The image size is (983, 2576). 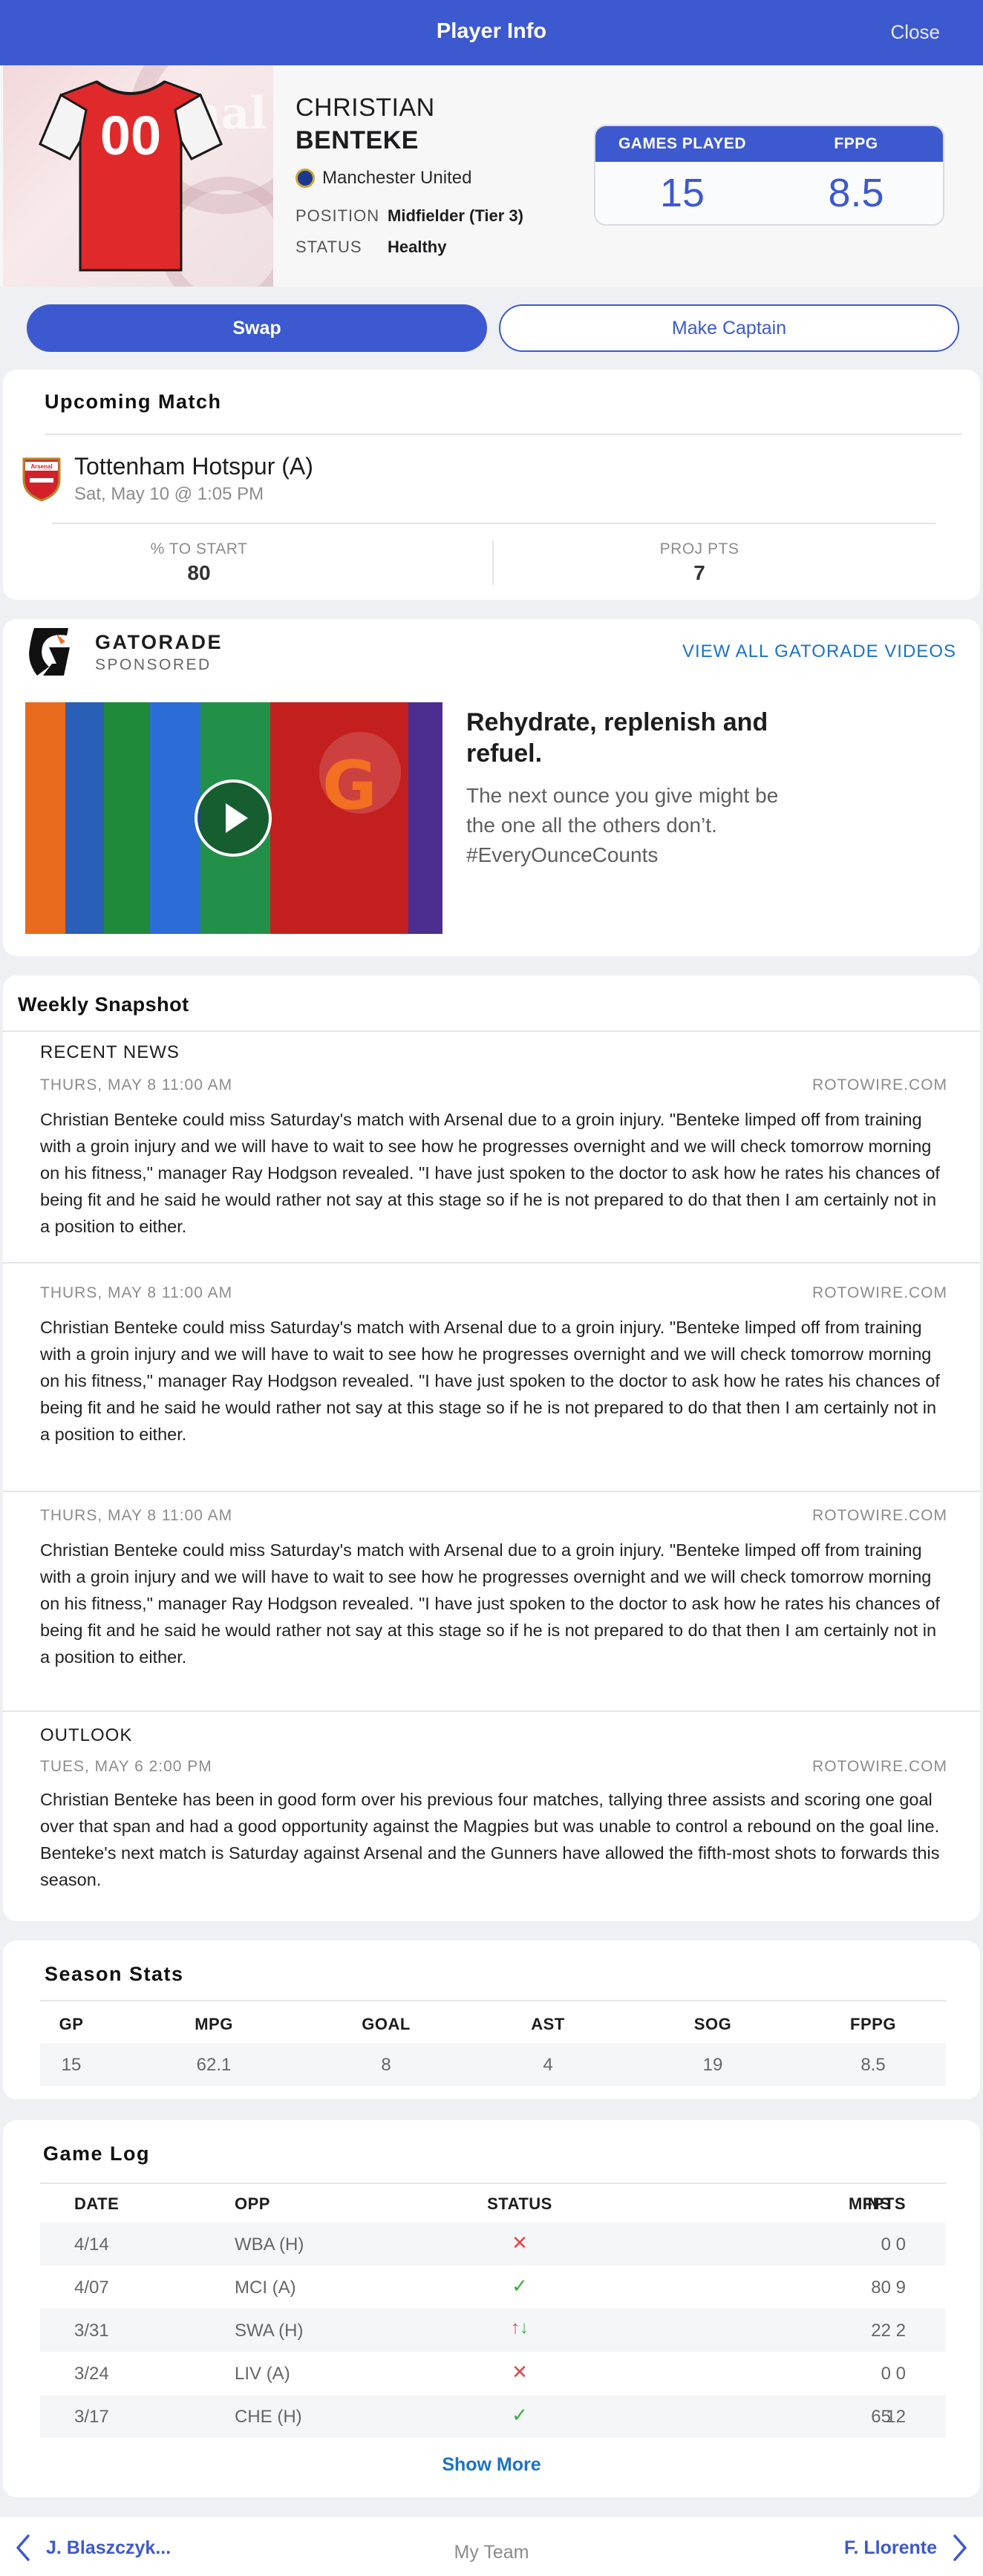 I want to click on status-value: Healthy, so click(x=418, y=247).